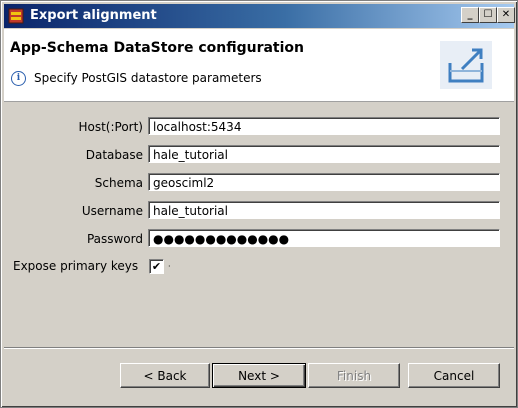 The width and height of the screenshot is (518, 408). Describe the element at coordinates (112, 211) in the screenshot. I see `username-label: Username` at that location.